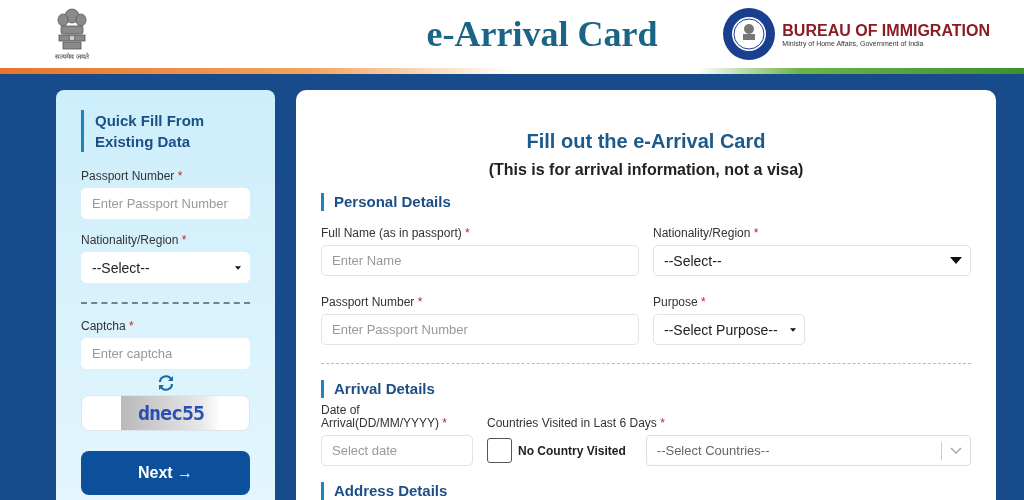 This screenshot has height=500, width=1024. I want to click on form-subtitle: (This is for arrival information, not a visa), so click(646, 170).